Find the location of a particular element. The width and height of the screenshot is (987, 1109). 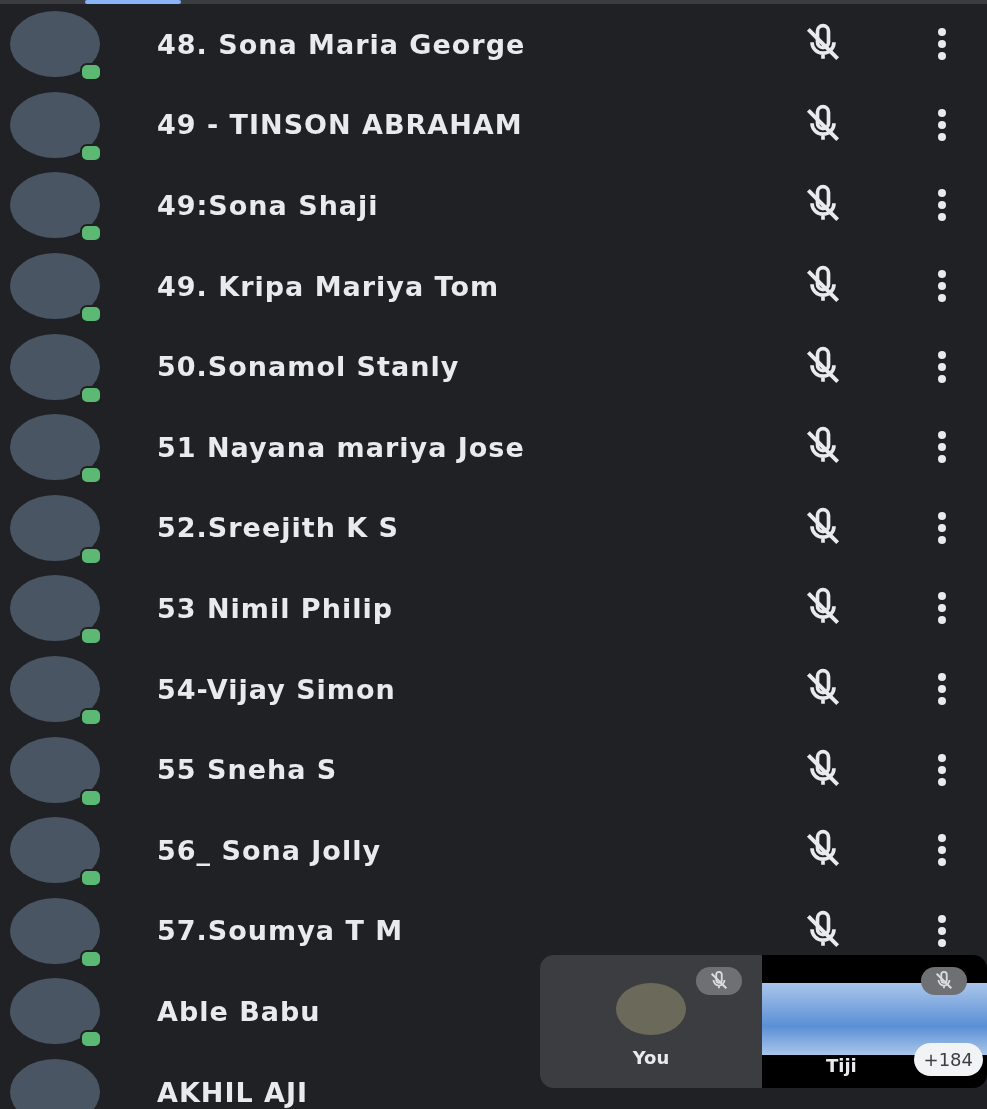

participant-name: 57.Soumya T M is located at coordinates (280, 931).